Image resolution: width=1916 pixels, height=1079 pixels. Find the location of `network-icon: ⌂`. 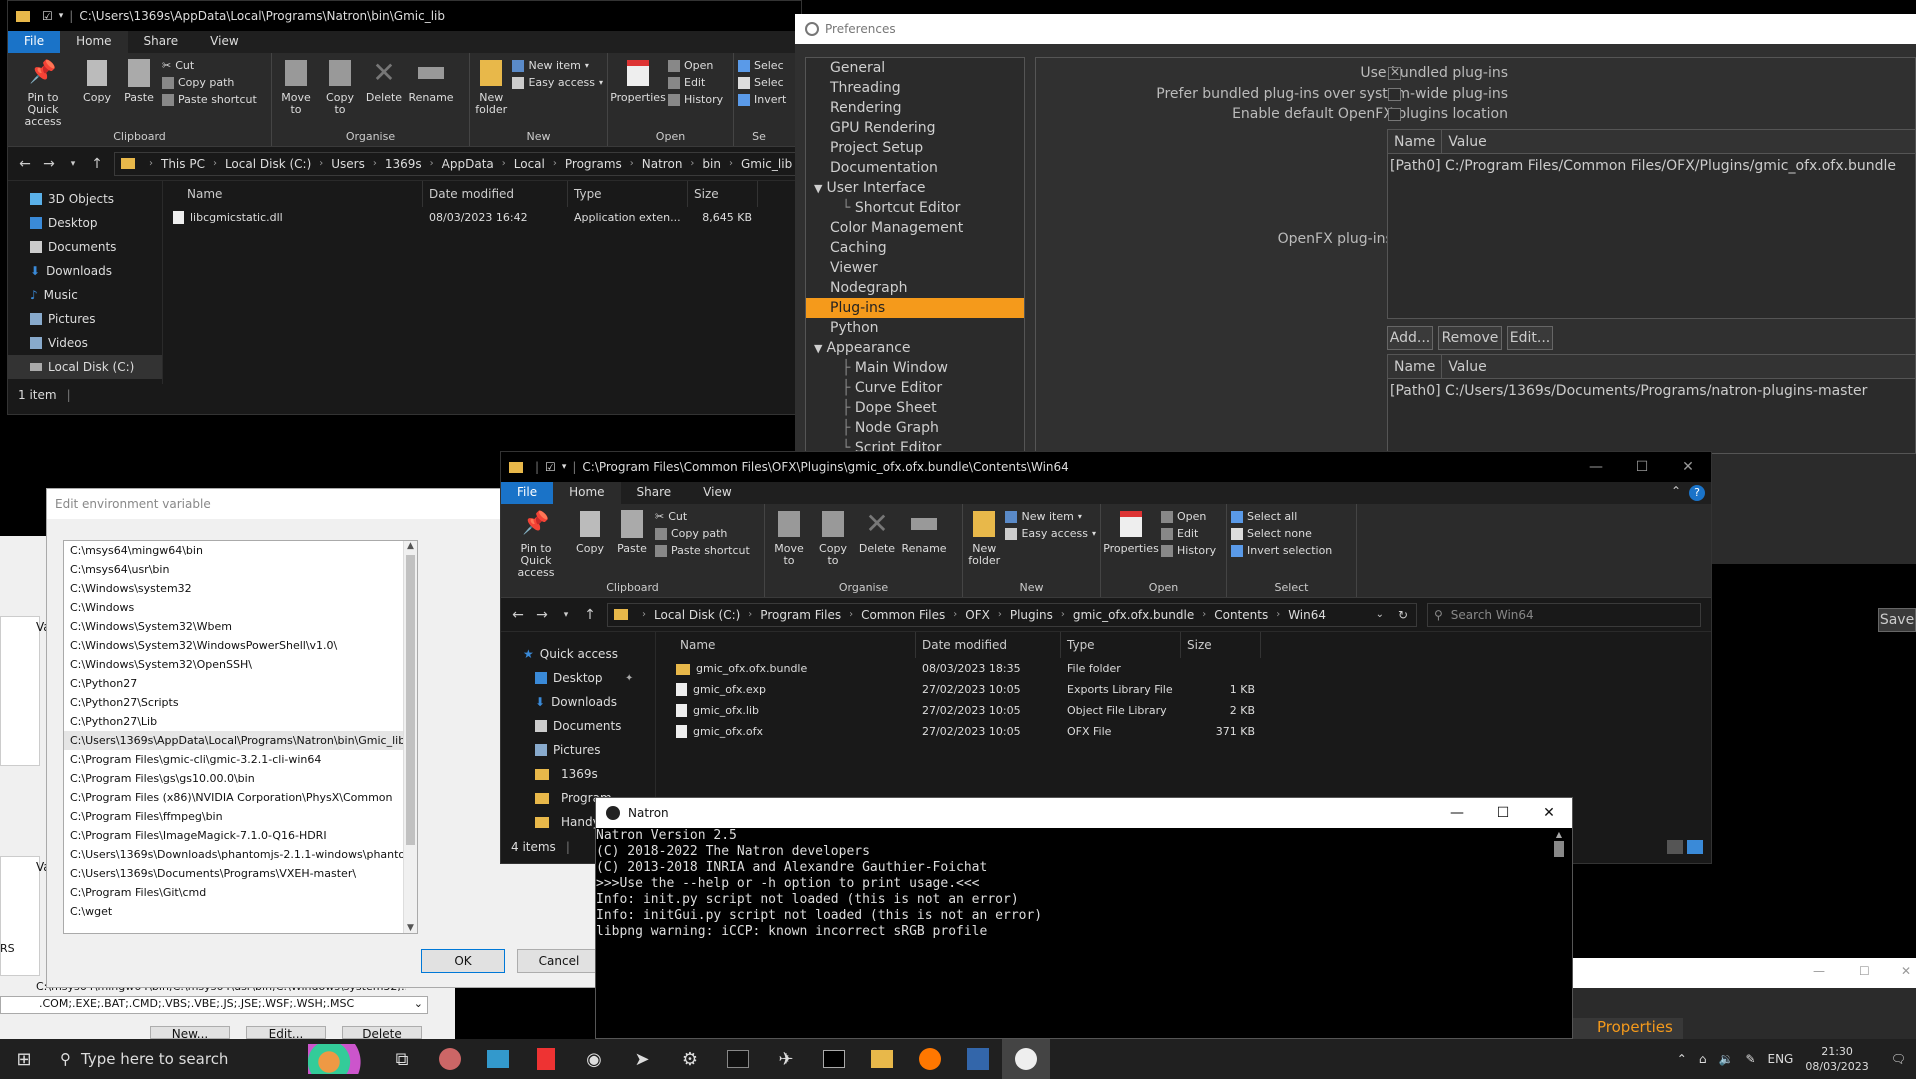

network-icon: ⌂ is located at coordinates (1703, 1059).